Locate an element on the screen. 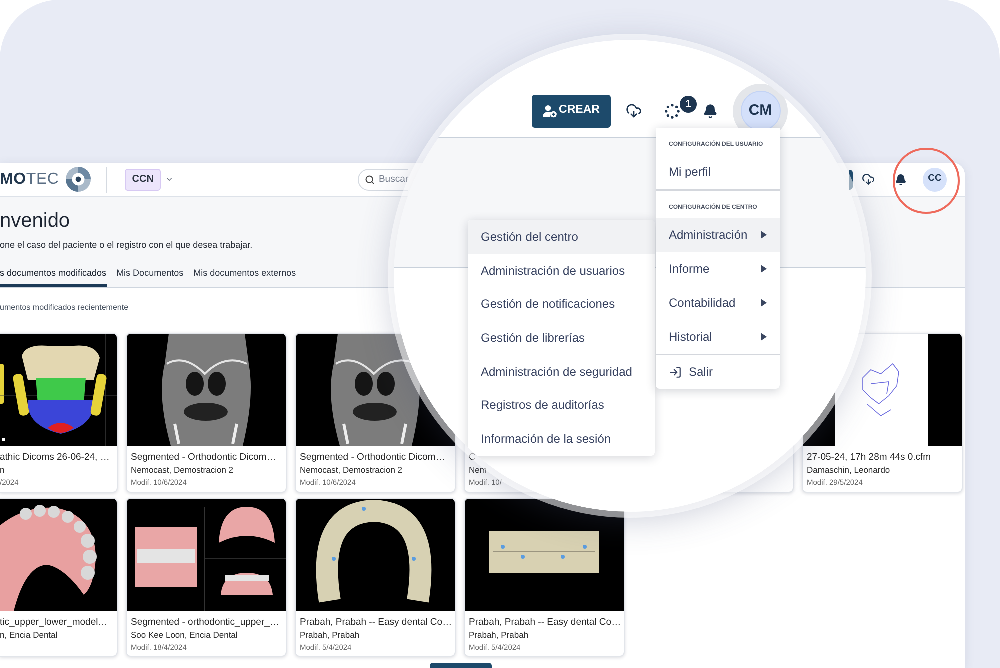  exit-icon is located at coordinates (675, 372).